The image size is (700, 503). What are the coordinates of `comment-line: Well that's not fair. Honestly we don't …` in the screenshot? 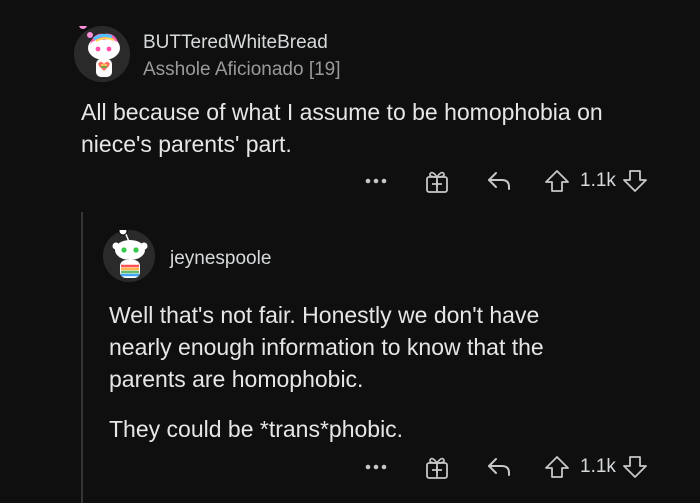 It's located at (324, 315).